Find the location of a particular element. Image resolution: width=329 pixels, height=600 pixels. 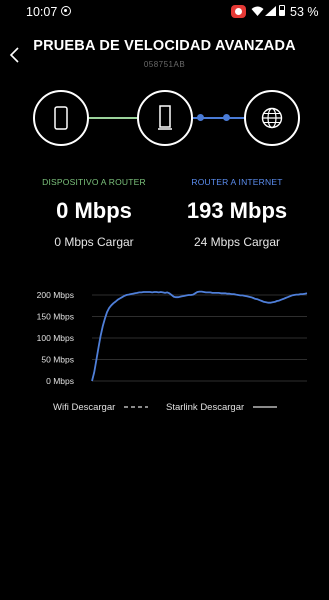

globe-icon is located at coordinates (272, 118).